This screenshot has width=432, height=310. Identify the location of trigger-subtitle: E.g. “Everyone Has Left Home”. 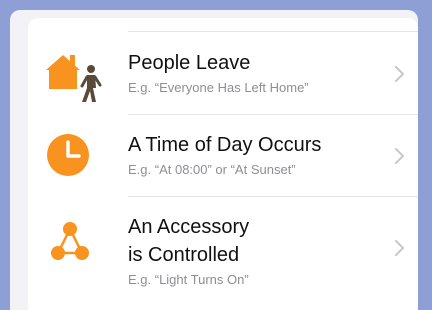
(218, 87).